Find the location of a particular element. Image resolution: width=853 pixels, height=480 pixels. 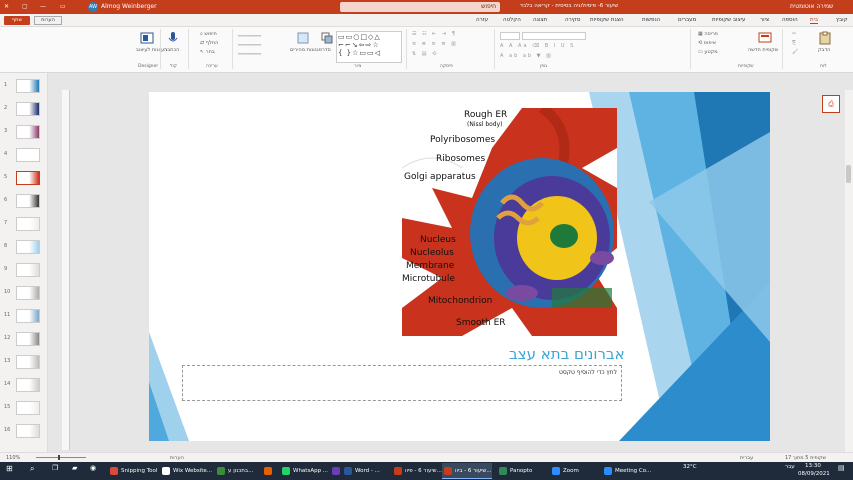

tab-transitions: מעברים is located at coordinates (687, 20).